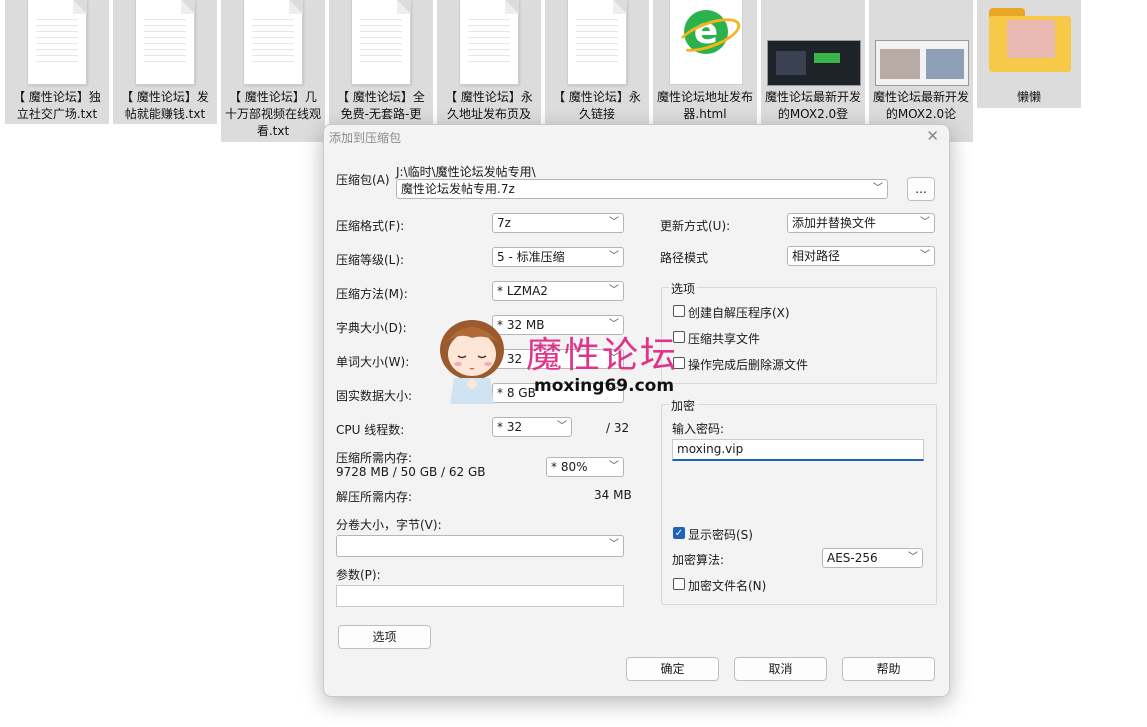 The image size is (1147, 727). What do you see at coordinates (370, 430) in the screenshot?
I see `threads-label: CPU 线程数:` at bounding box center [370, 430].